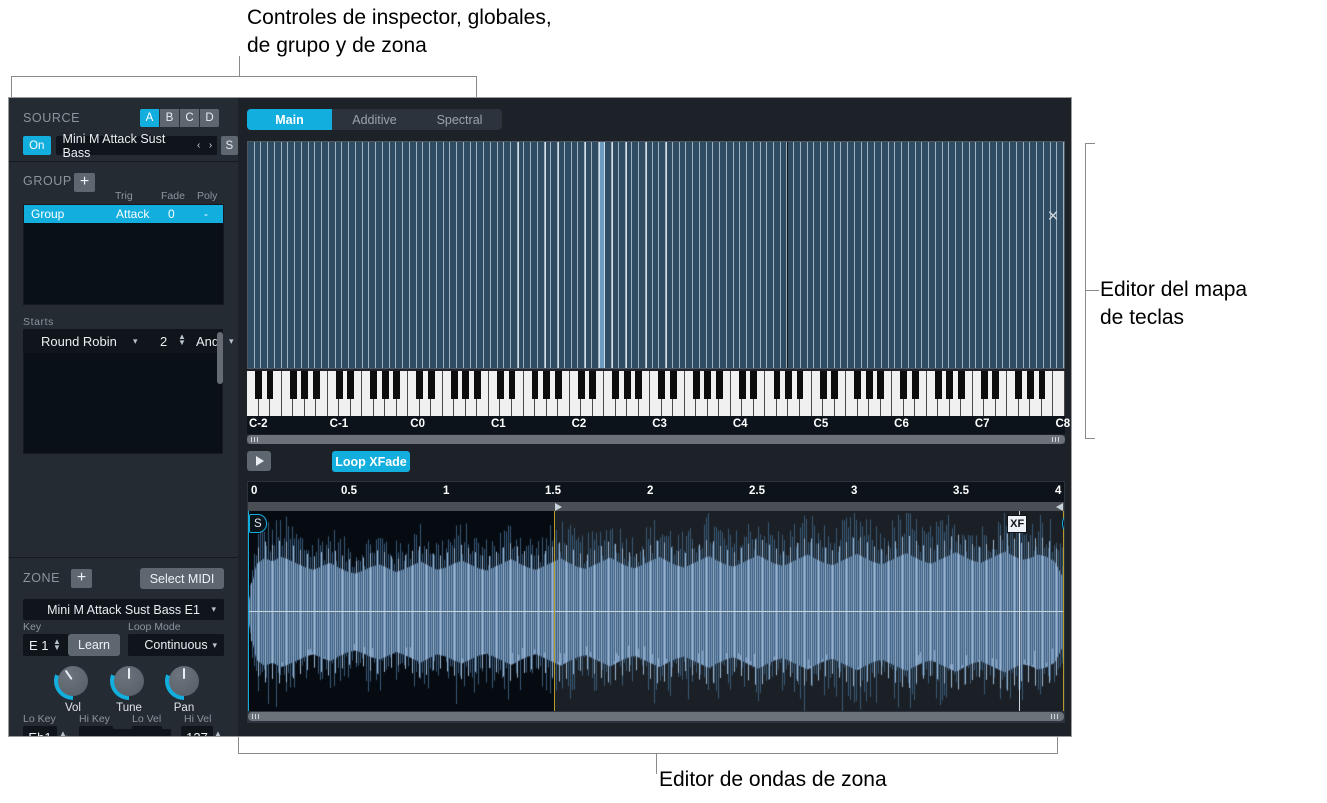  What do you see at coordinates (656, 393) in the screenshot?
I see `piano-keyboard` at bounding box center [656, 393].